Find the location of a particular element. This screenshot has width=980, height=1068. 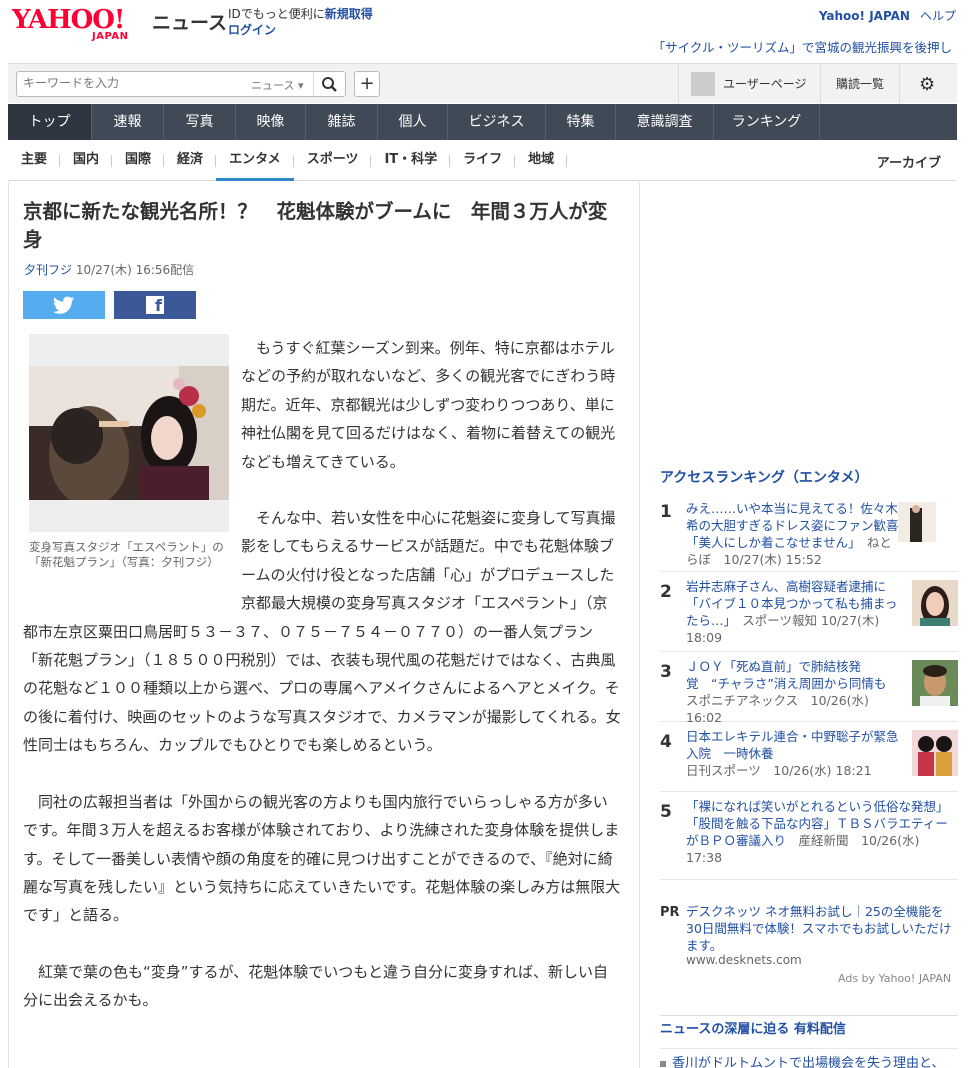

subnav-economy: 経済 is located at coordinates (190, 161).